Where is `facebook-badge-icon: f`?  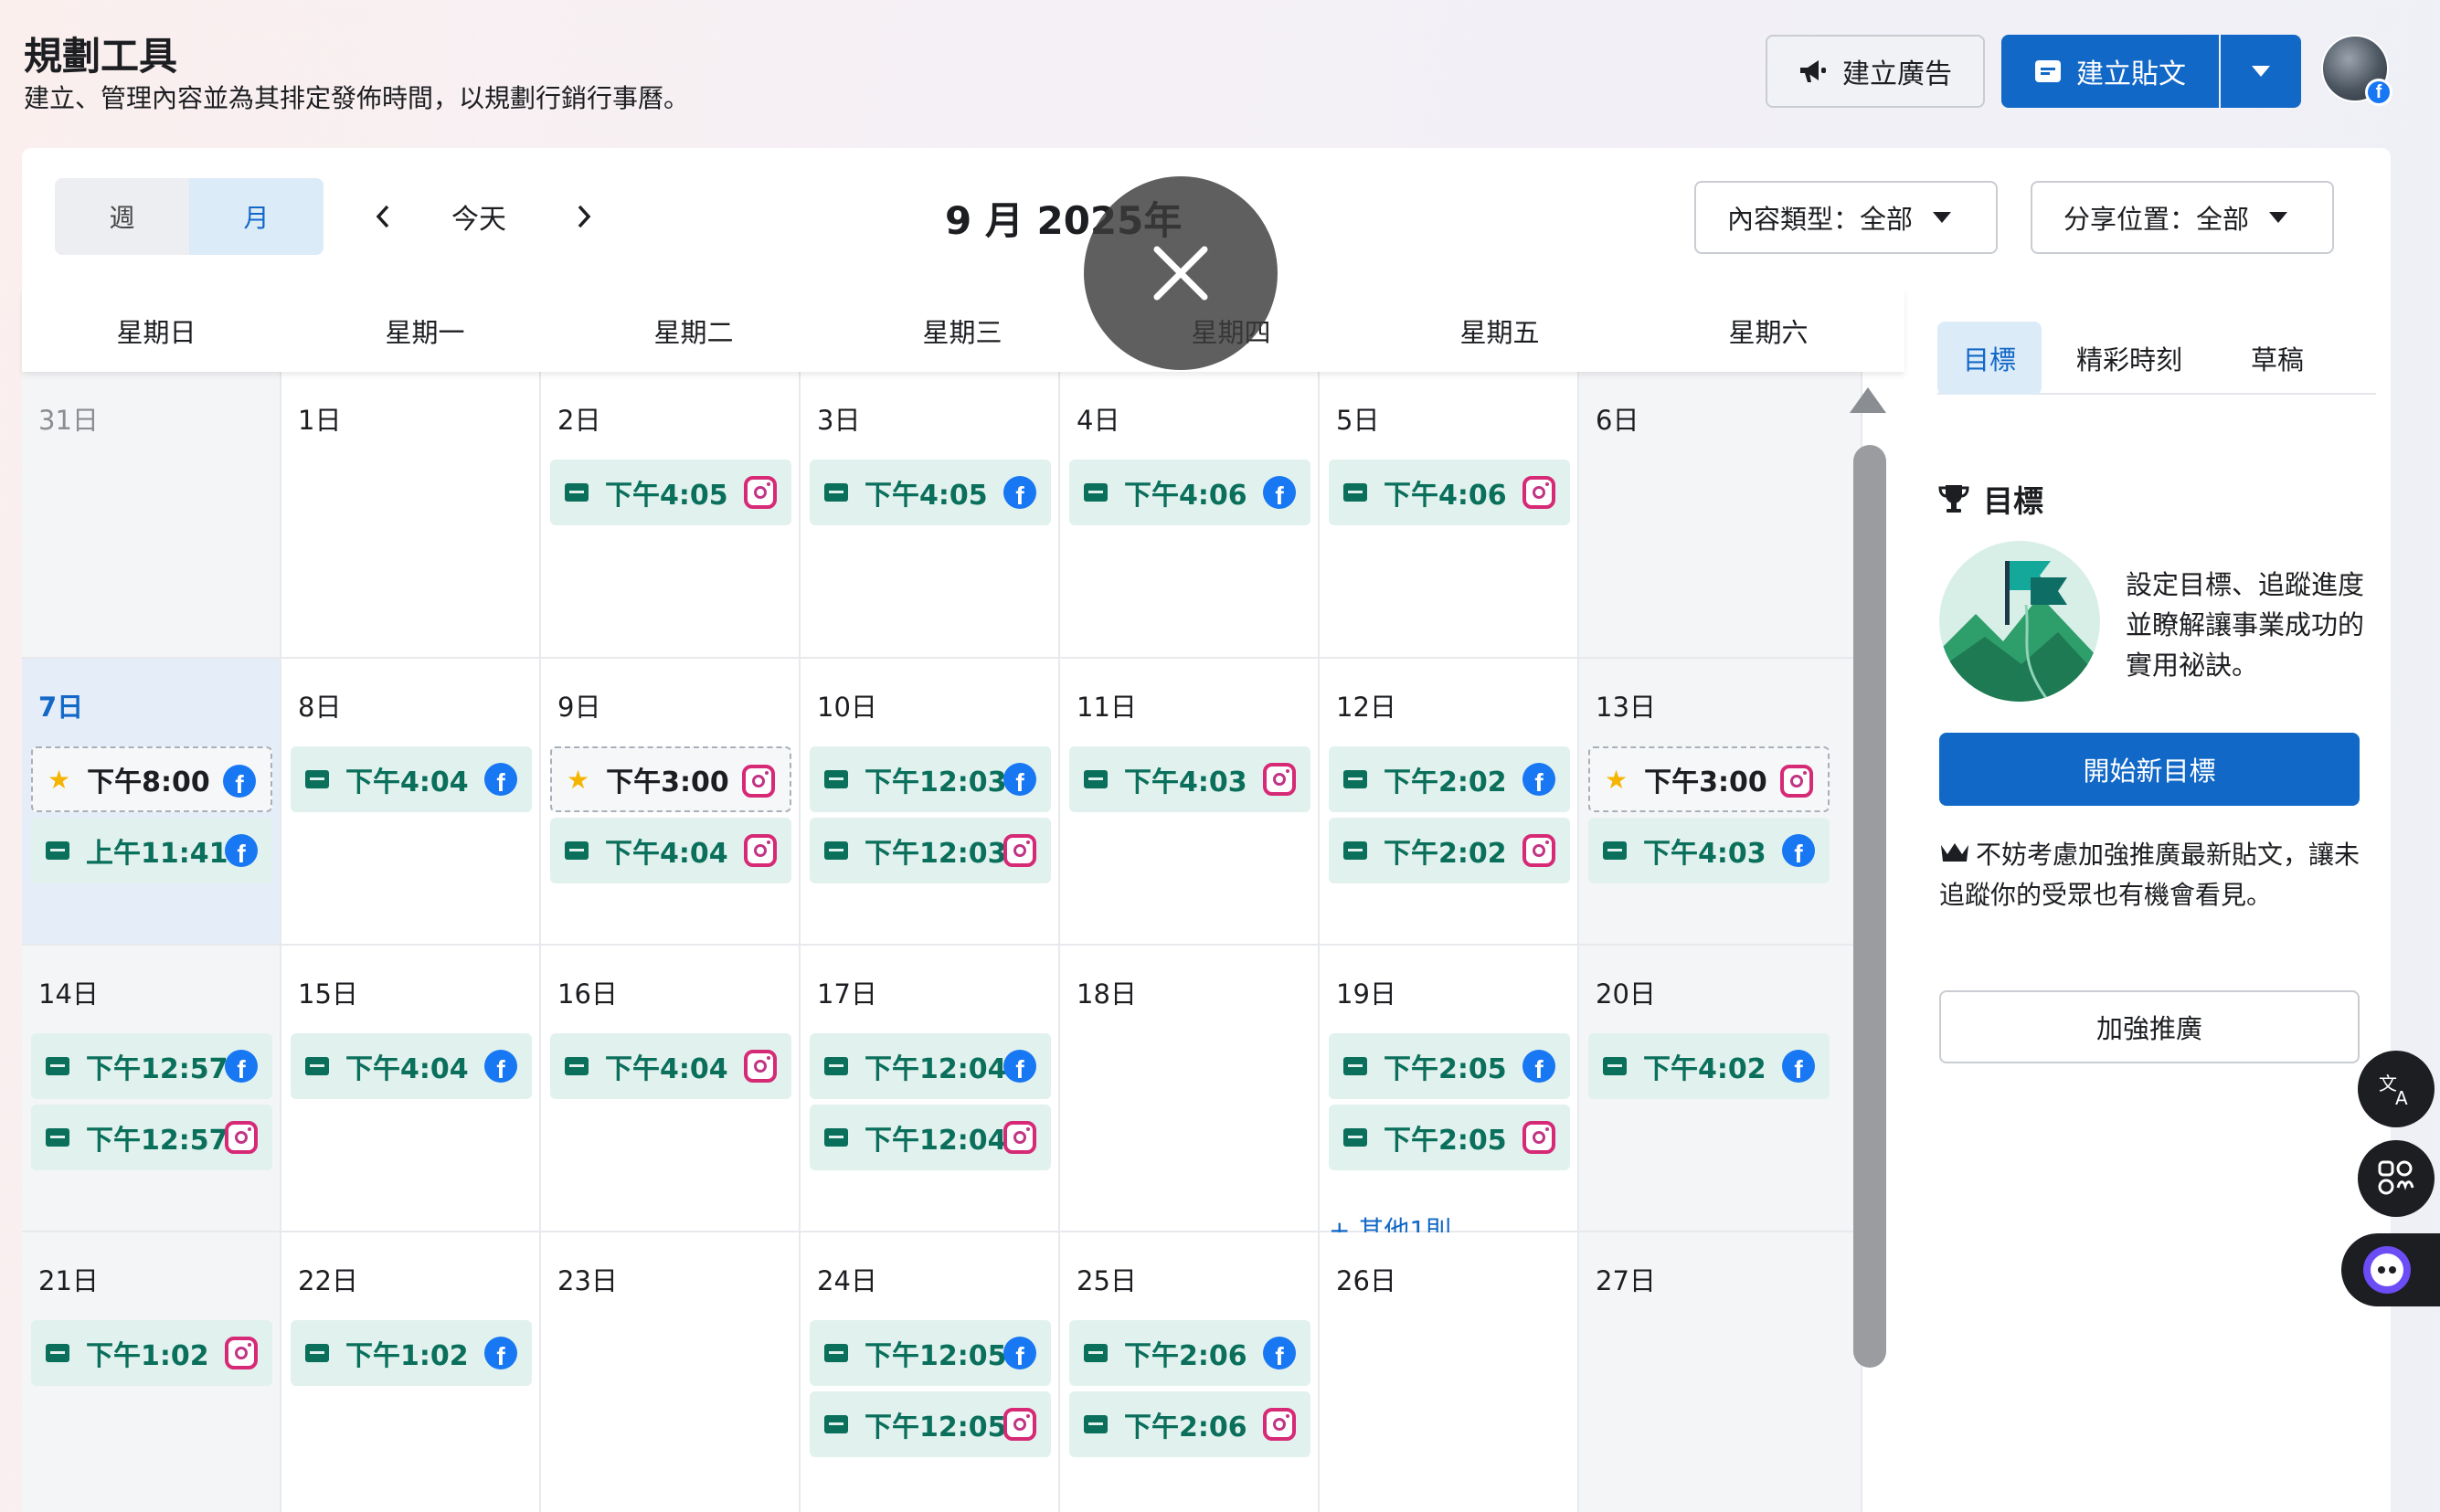 facebook-badge-icon: f is located at coordinates (2378, 92).